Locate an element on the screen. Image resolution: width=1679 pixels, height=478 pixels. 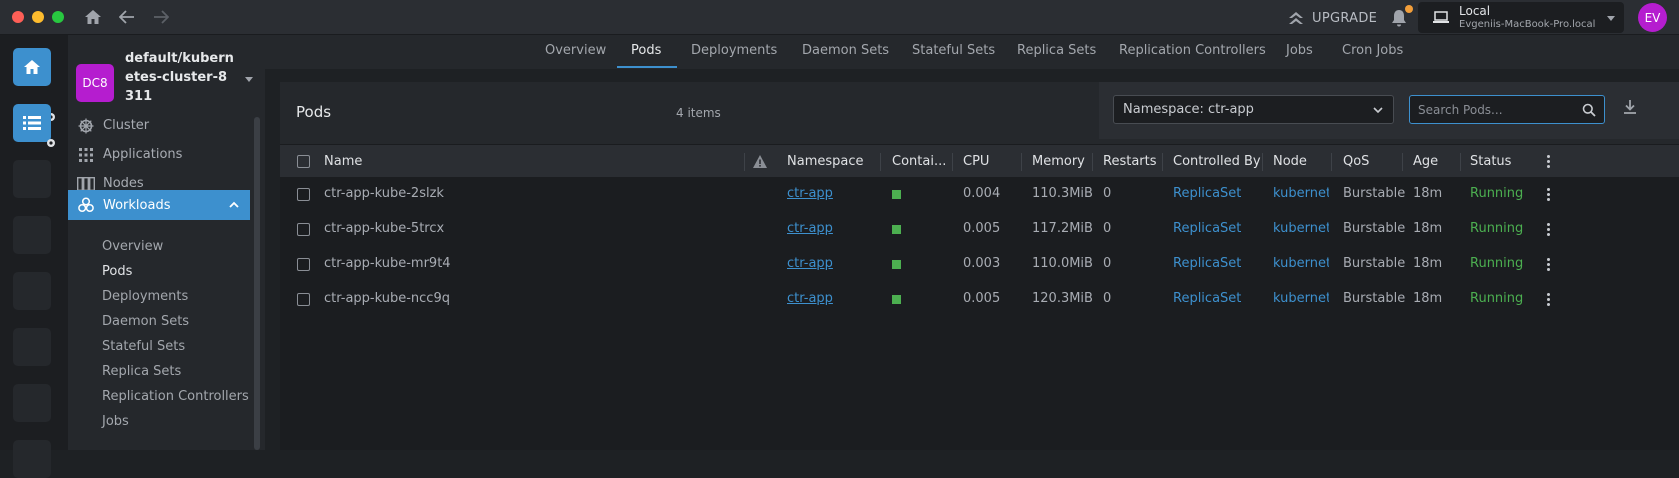
hotbar-home-item is located at coordinates (32, 67).